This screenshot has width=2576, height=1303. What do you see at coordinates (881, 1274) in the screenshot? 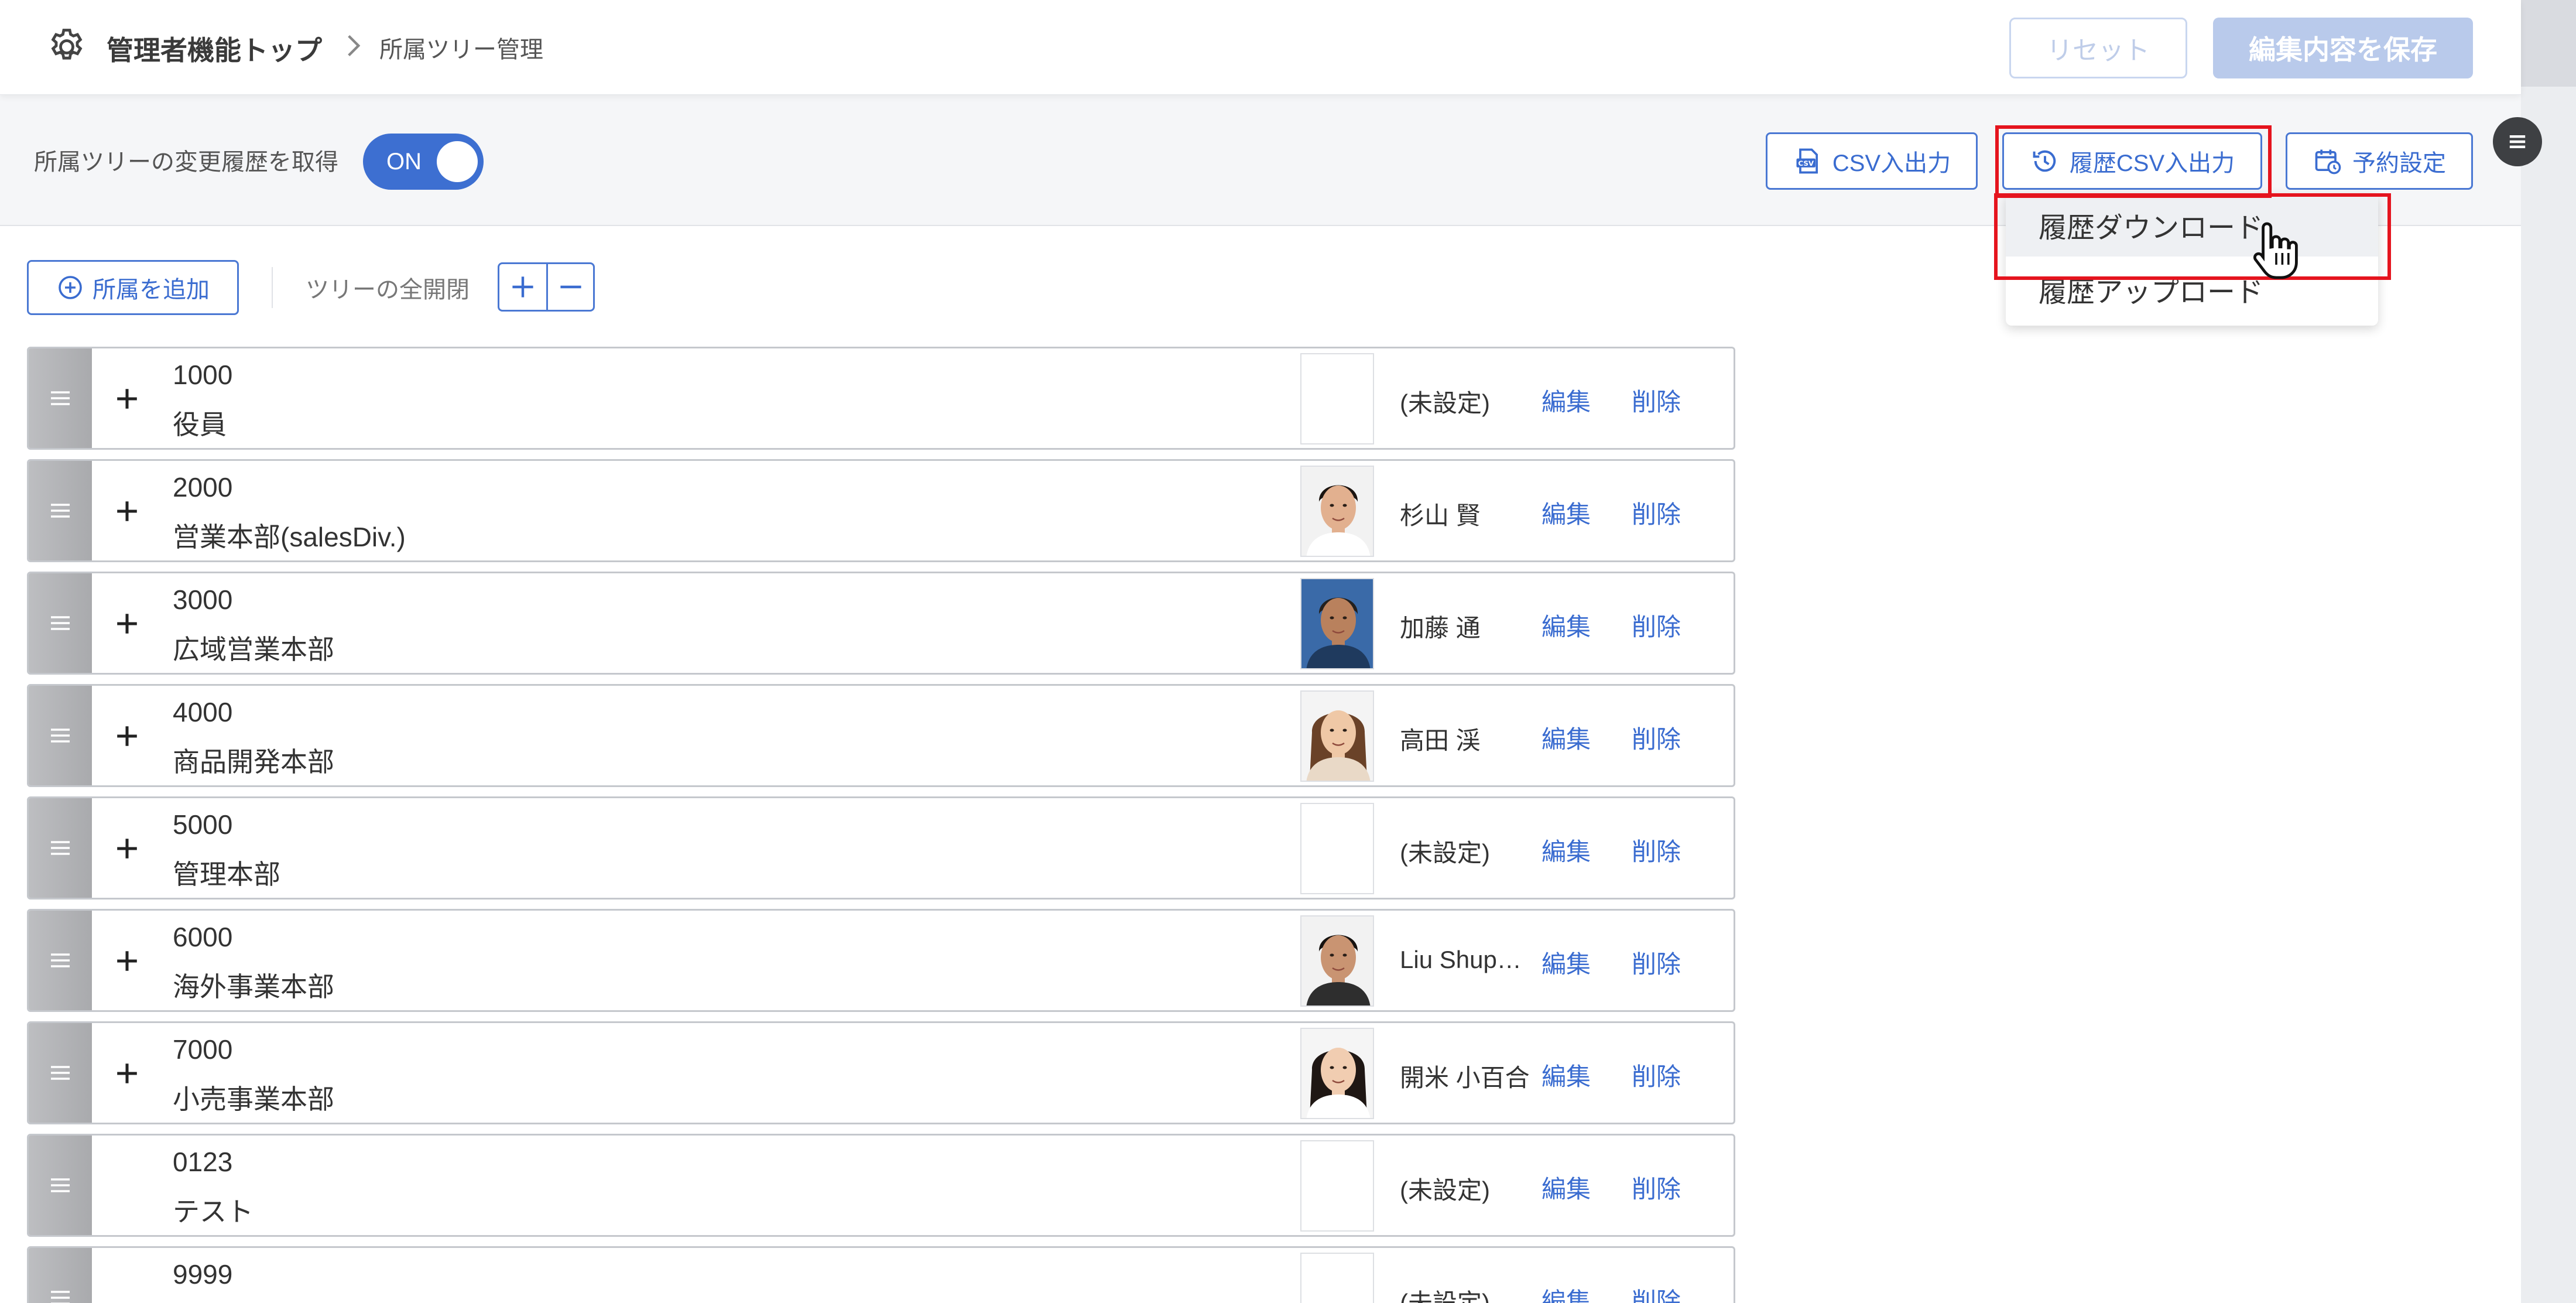
I see `tree-row: 9999 (未設定) 編集 削除` at bounding box center [881, 1274].